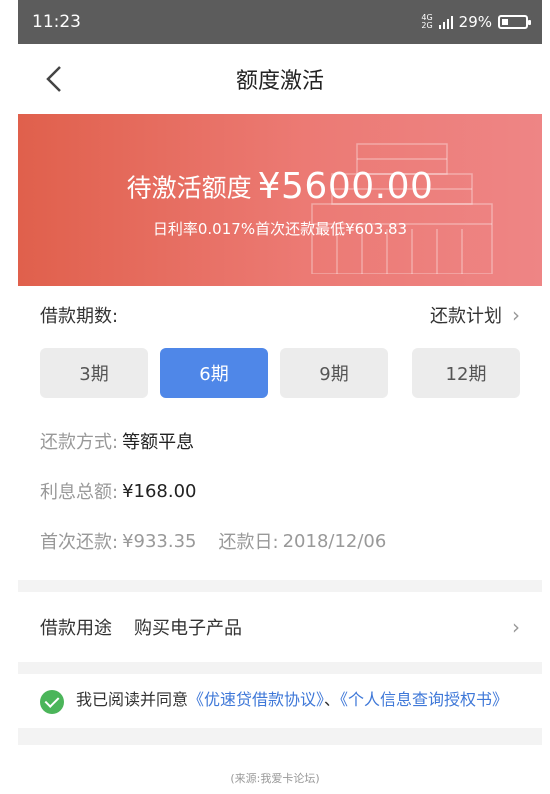 This screenshot has width=550, height=794. Describe the element at coordinates (256, 699) in the screenshot. I see `loan-agreement-link: 《优速贷借款协议》` at that location.